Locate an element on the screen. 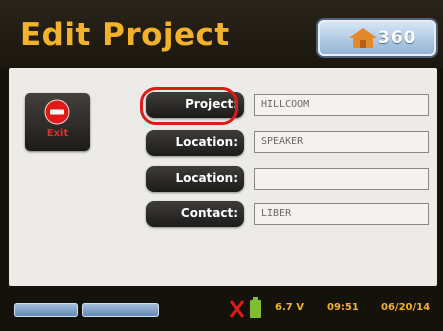 The height and width of the screenshot is (331, 443). voltage-readout: 6.7 V is located at coordinates (289, 307).